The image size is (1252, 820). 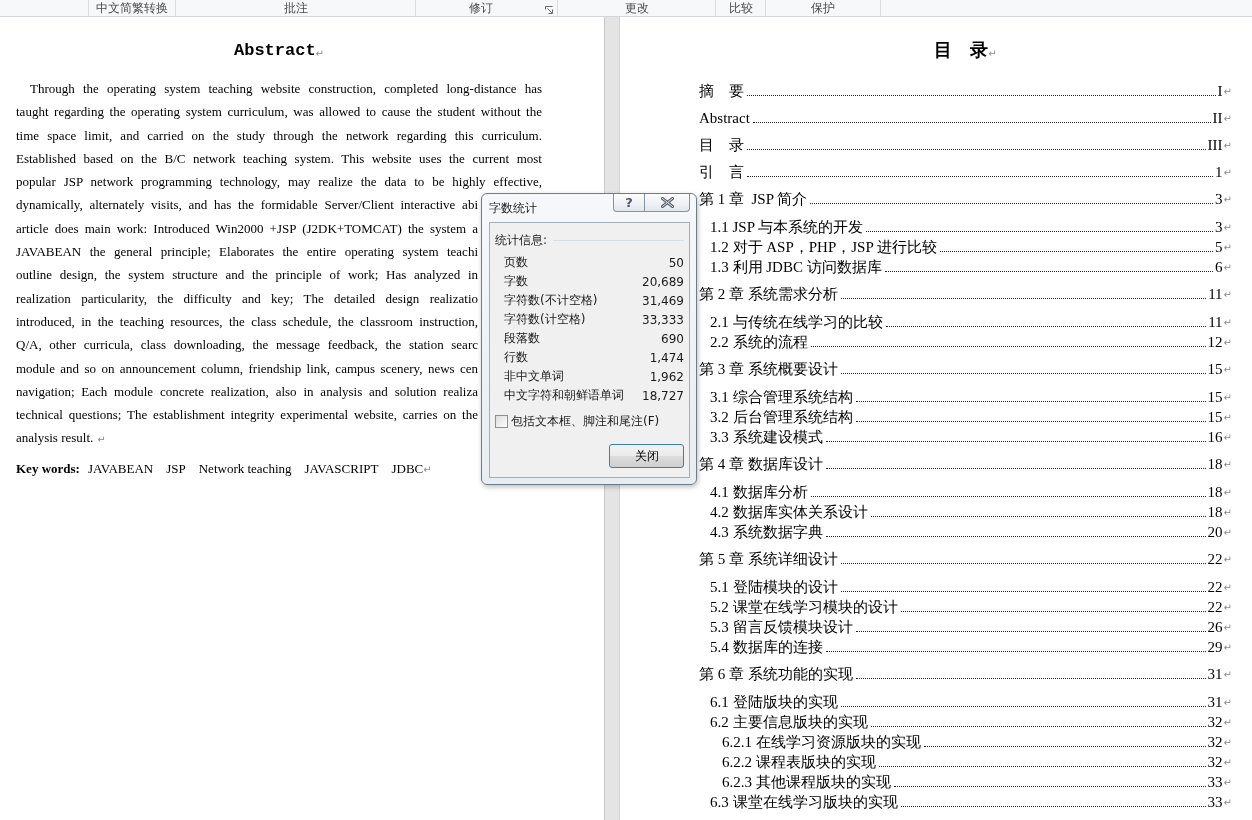 I want to click on paragraph-line: popular JSP network programming technology, may realize the data to be highly effective,, so click(x=279, y=182).